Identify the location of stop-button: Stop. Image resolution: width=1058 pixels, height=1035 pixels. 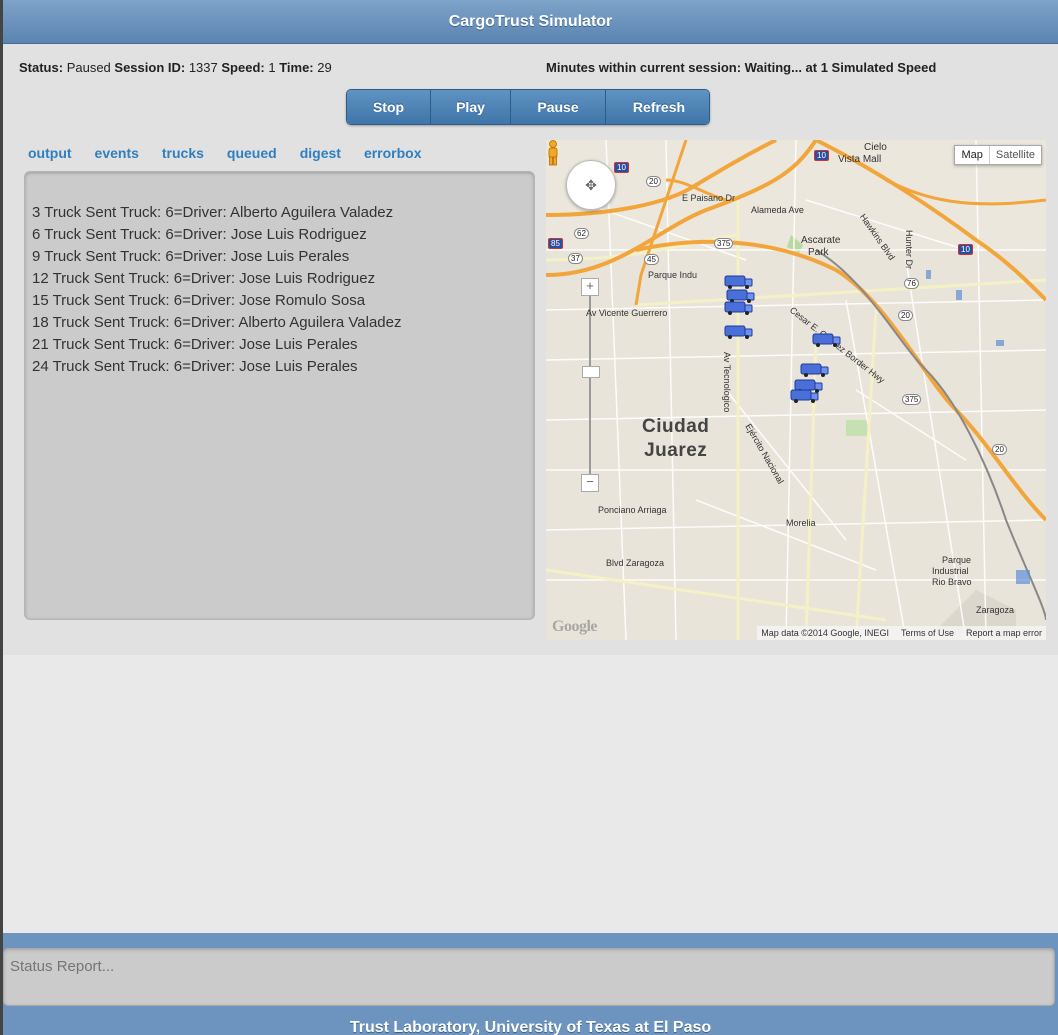
(389, 107).